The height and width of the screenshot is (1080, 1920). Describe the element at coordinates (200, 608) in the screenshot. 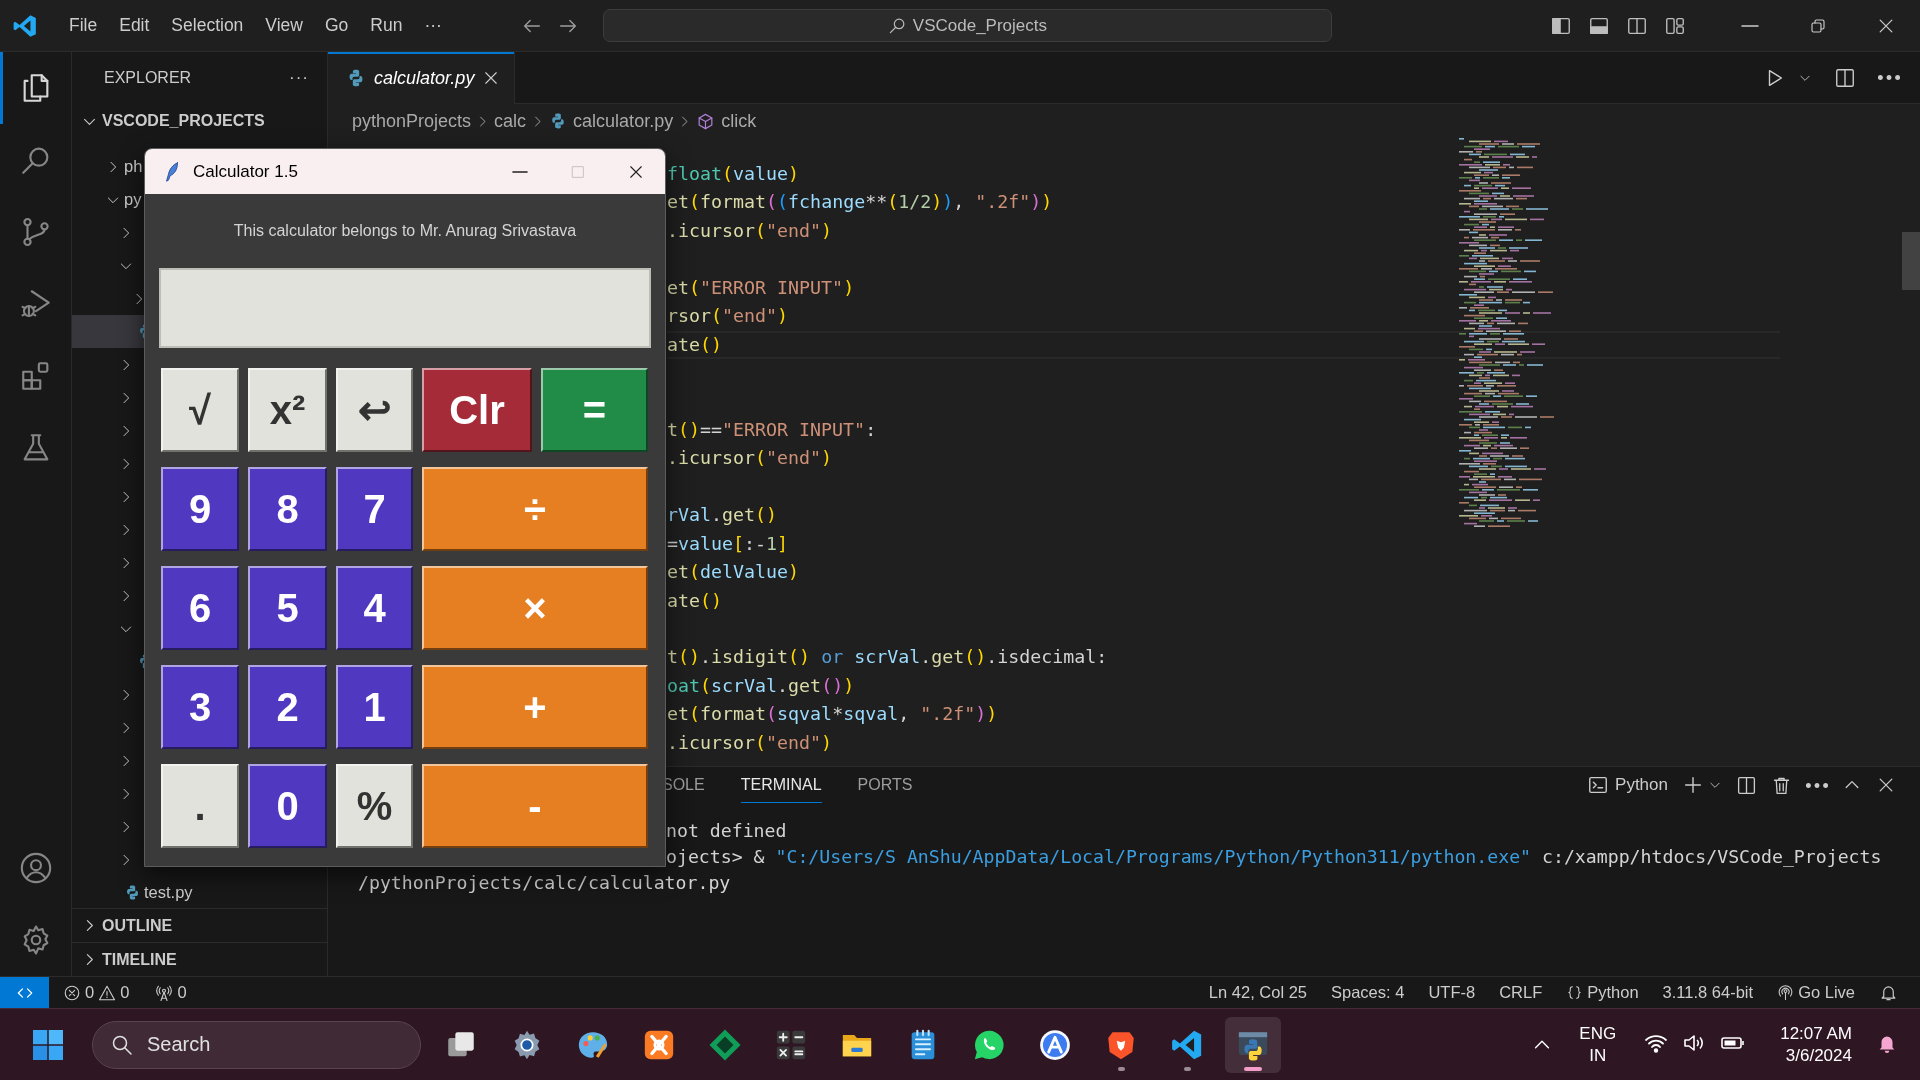

I see `calculator-key: 6` at that location.